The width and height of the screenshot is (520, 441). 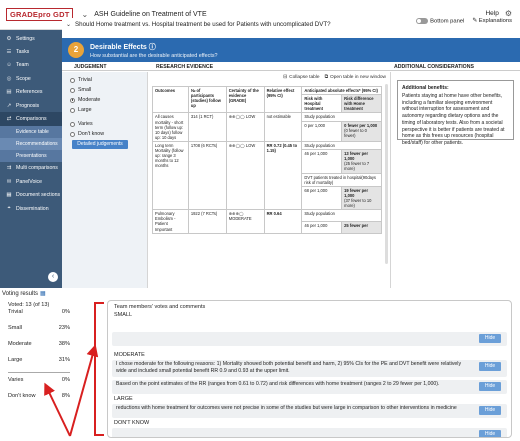 What do you see at coordinates (38, 195) in the screenshot?
I see `sidebar-item-label: Document sections` at bounding box center [38, 195].